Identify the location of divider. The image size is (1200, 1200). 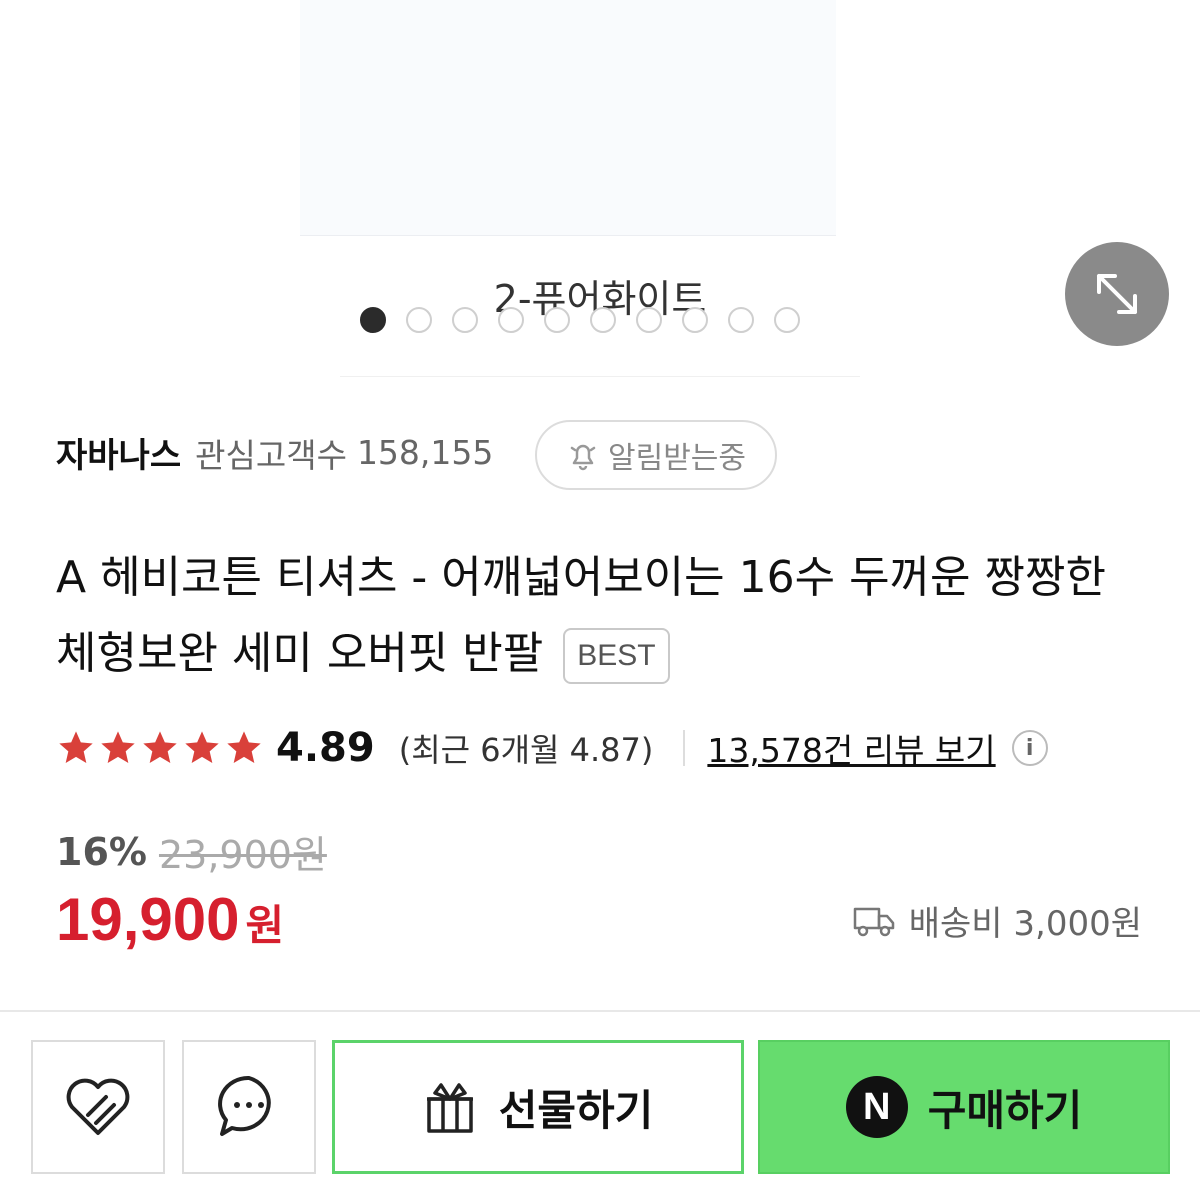
(600, 376).